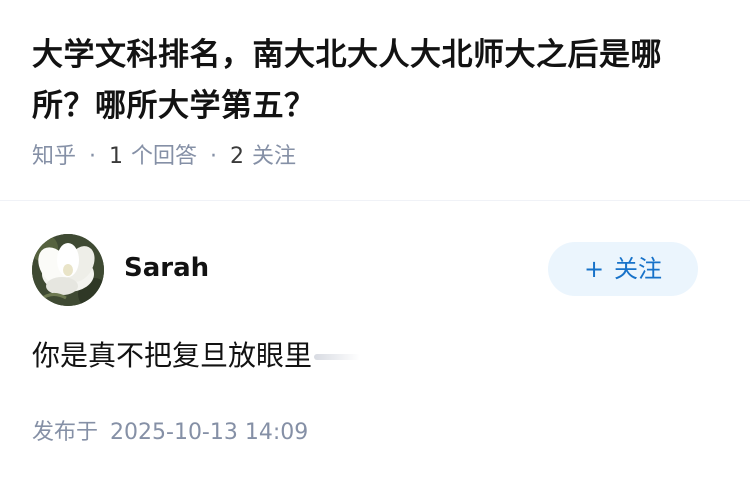 Image resolution: width=750 pixels, height=484 pixels. What do you see at coordinates (377, 157) in the screenshot?
I see `question-meta: 知乎 · 1 个回答 · 2 关注` at bounding box center [377, 157].